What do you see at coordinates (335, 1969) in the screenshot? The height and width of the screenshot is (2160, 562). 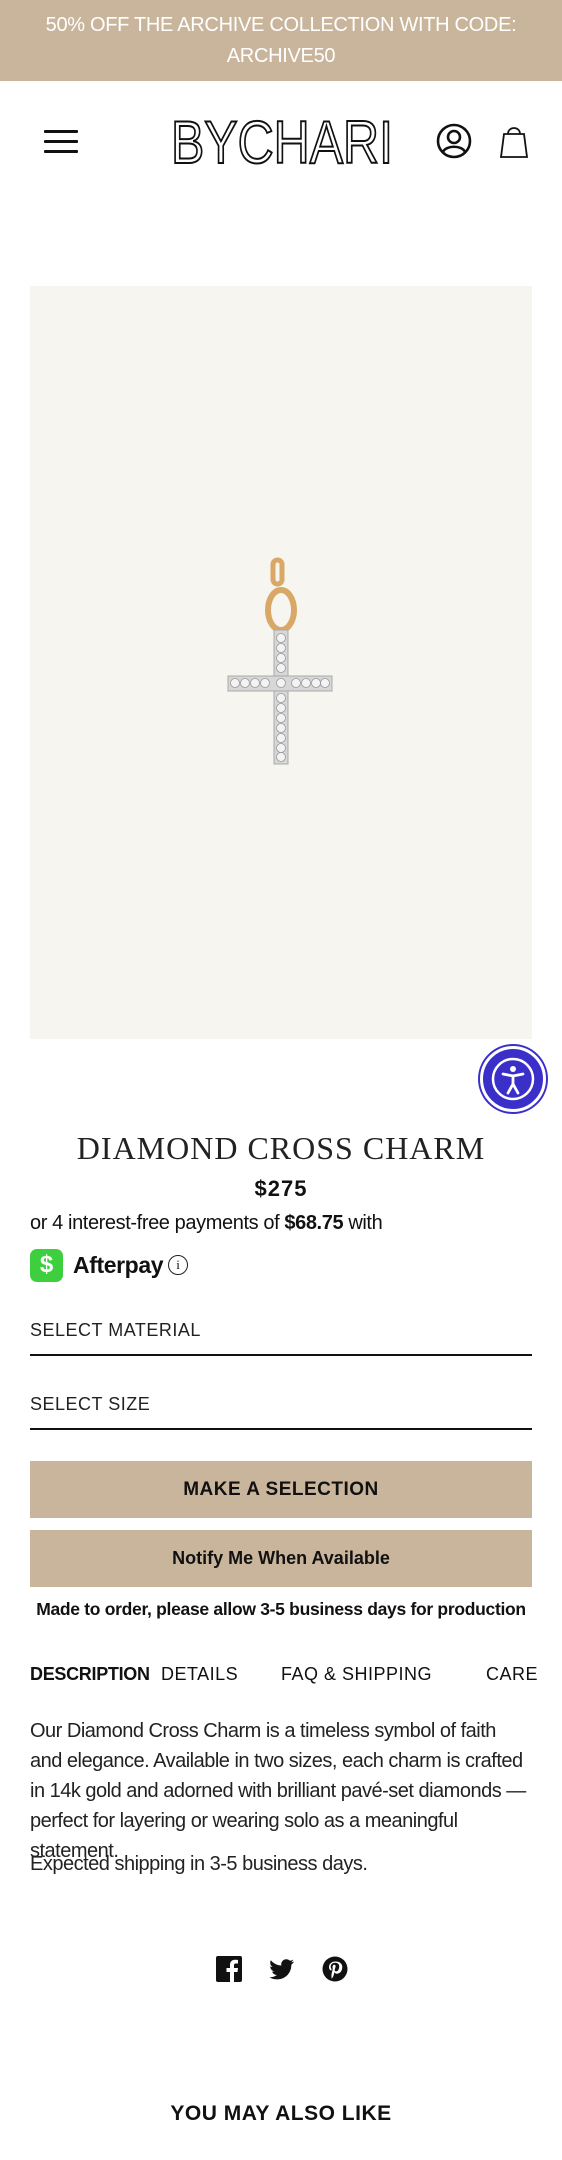 I see `pinterest-icon` at bounding box center [335, 1969].